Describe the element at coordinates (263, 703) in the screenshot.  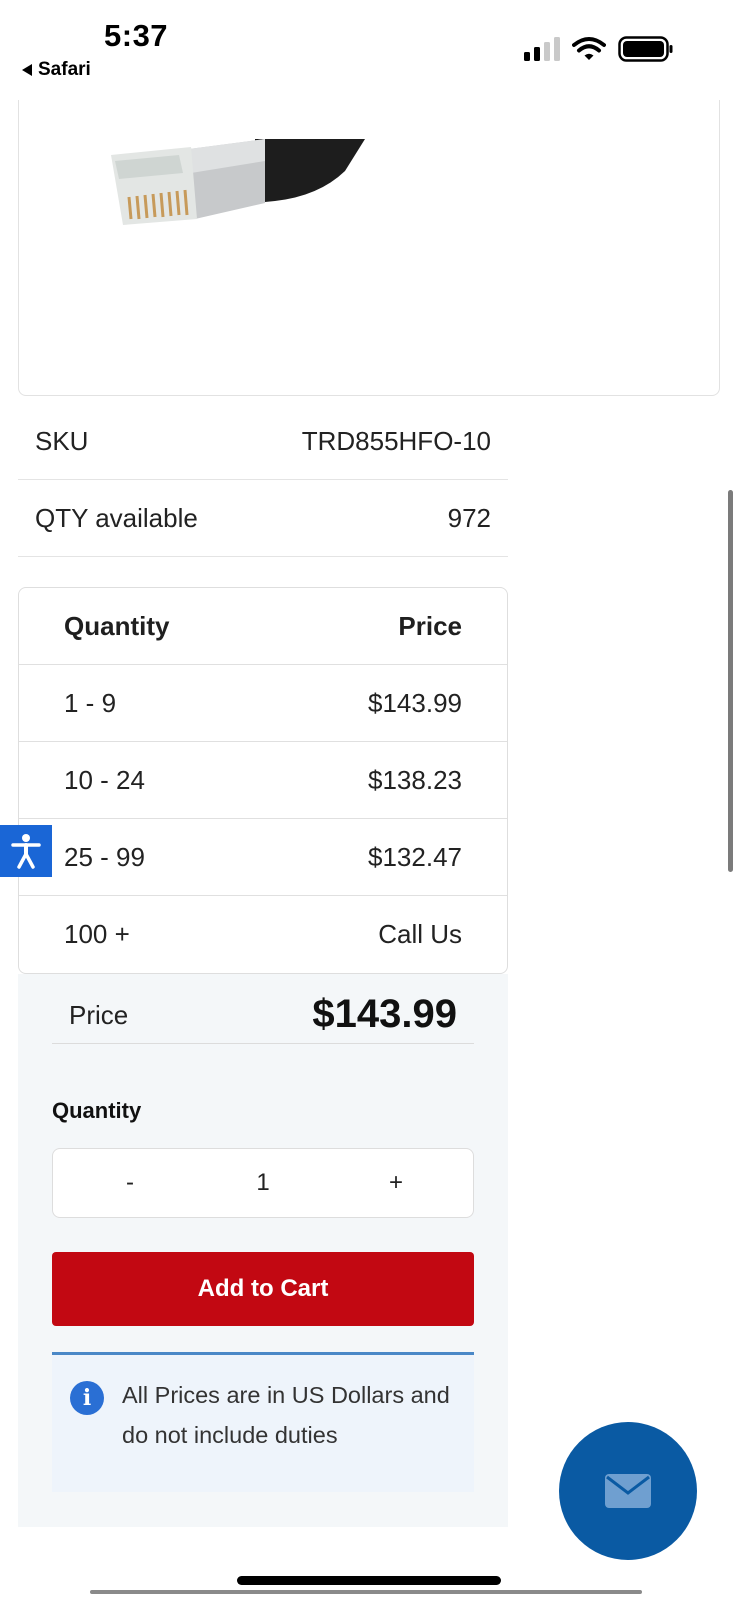
I see `table-row: 1 - 9 $143.99` at that location.